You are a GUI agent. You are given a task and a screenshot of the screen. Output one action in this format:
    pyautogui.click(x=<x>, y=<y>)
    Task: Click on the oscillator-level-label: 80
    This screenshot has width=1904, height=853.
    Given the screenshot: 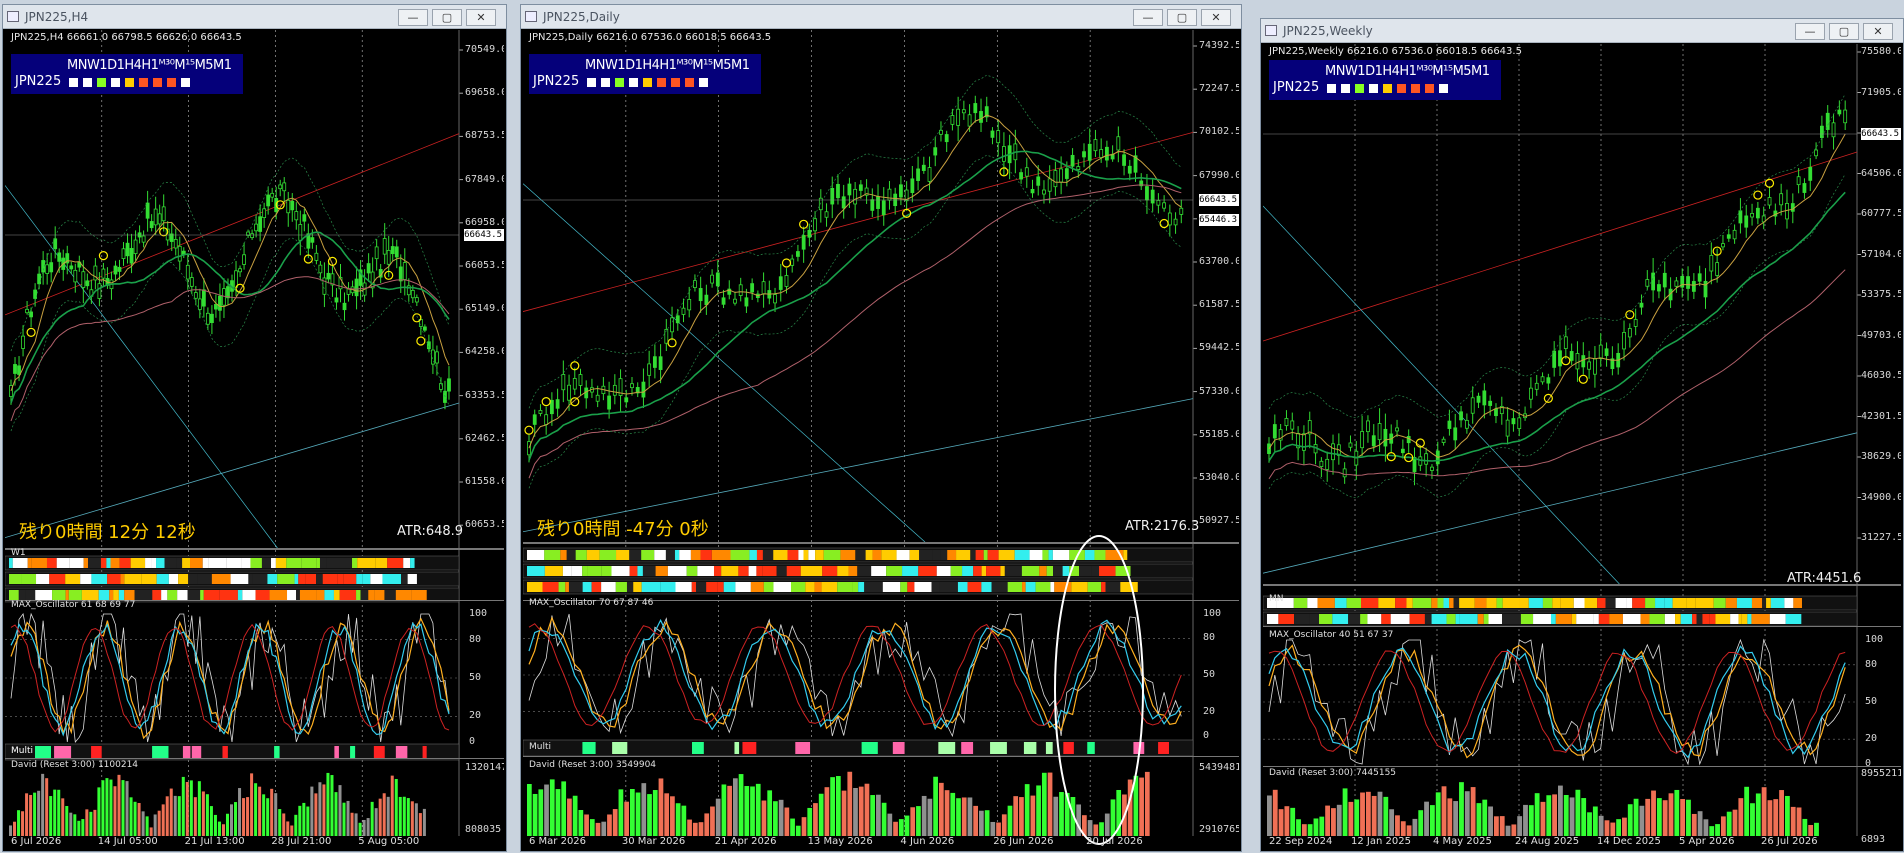 What is the action you would take?
    pyautogui.click(x=1871, y=664)
    